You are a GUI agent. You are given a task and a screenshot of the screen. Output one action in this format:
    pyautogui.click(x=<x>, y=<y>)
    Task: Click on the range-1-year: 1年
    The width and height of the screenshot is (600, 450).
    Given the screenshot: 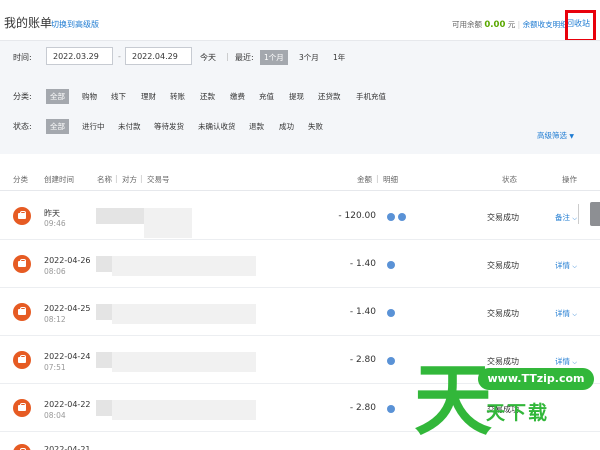 What is the action you would take?
    pyautogui.click(x=339, y=57)
    